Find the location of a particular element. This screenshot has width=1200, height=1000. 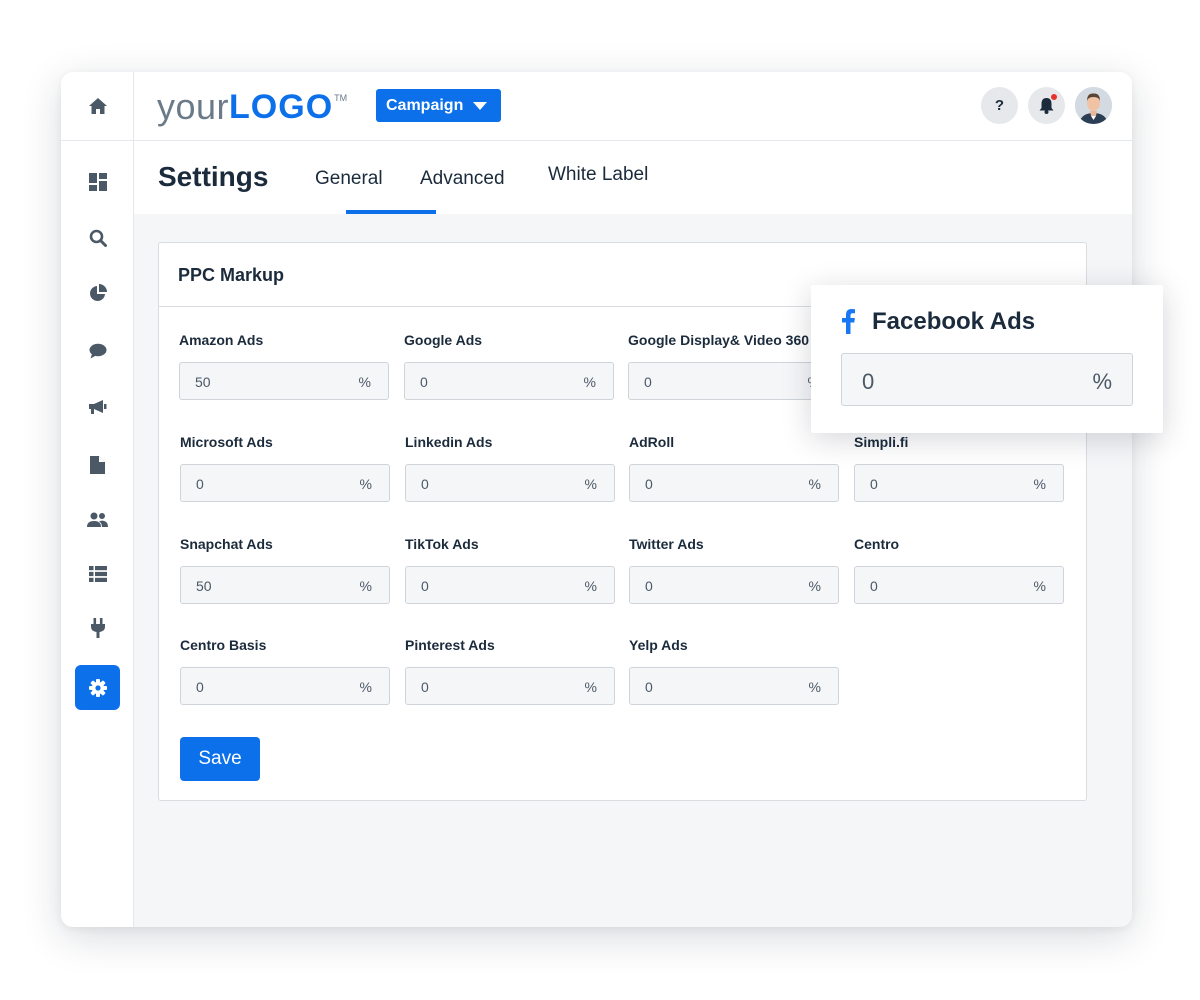

sidebar-item-campaigns is located at coordinates (97, 406).